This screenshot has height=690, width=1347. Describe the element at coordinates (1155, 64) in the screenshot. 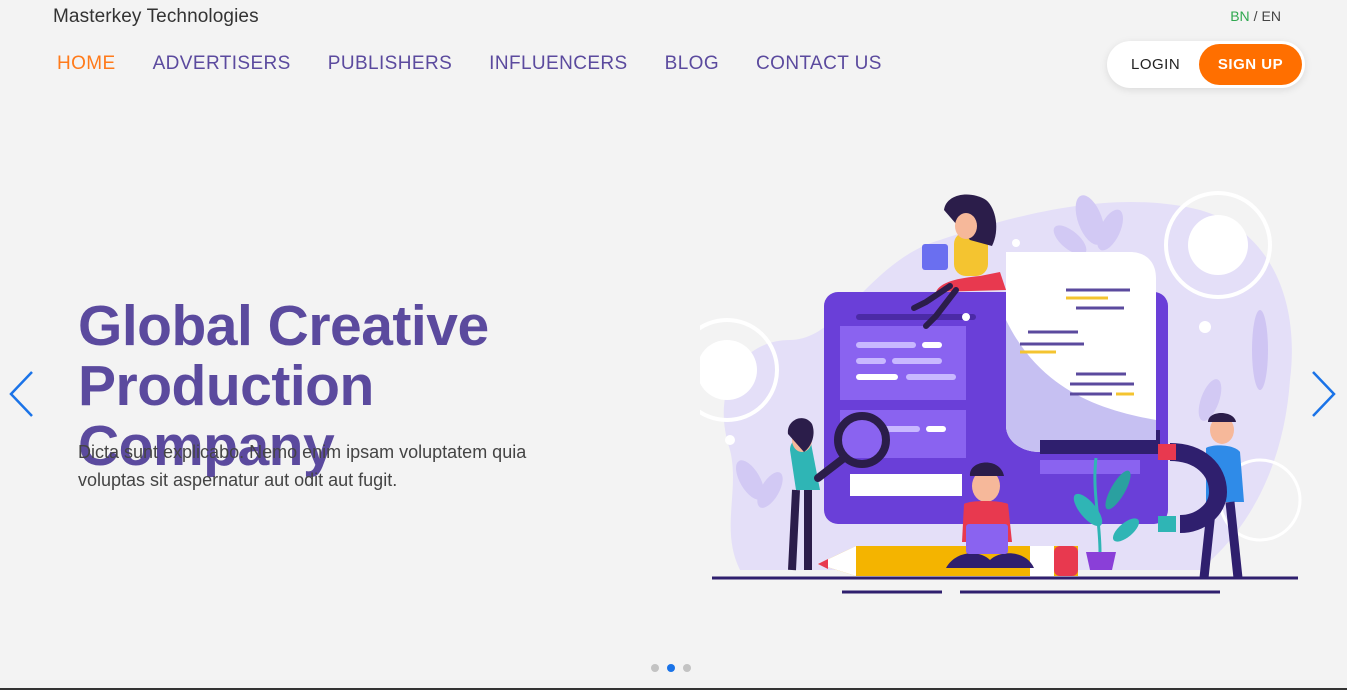

I see `login-button: LOGIN` at that location.